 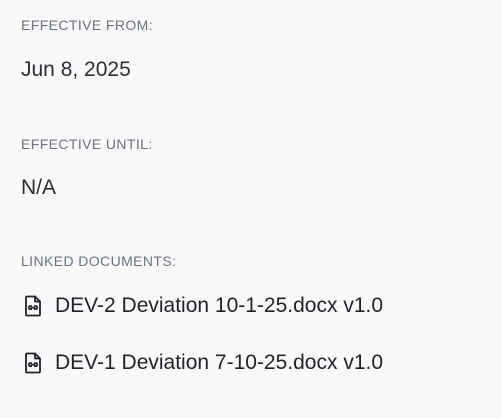 I want to click on effective-until-value: N/A, so click(x=39, y=187).